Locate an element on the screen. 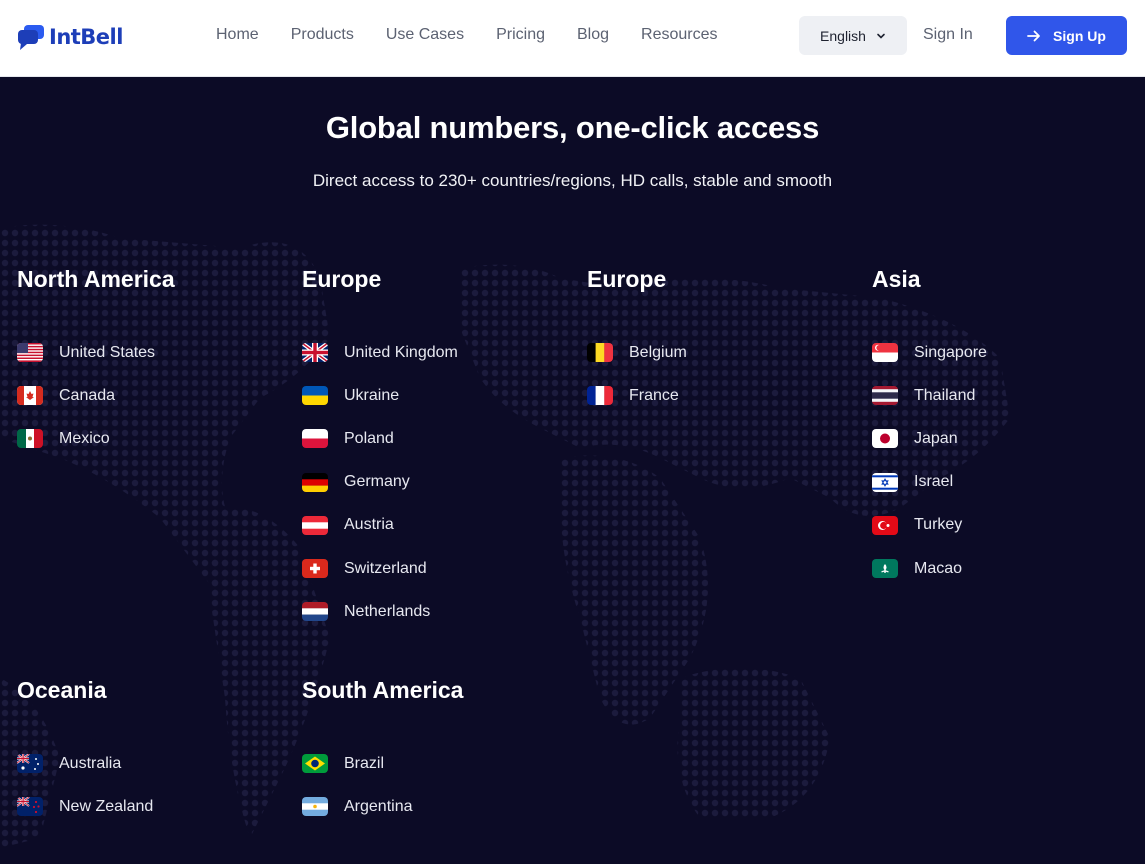 The height and width of the screenshot is (864, 1145). country-name: Turkey is located at coordinates (938, 525).